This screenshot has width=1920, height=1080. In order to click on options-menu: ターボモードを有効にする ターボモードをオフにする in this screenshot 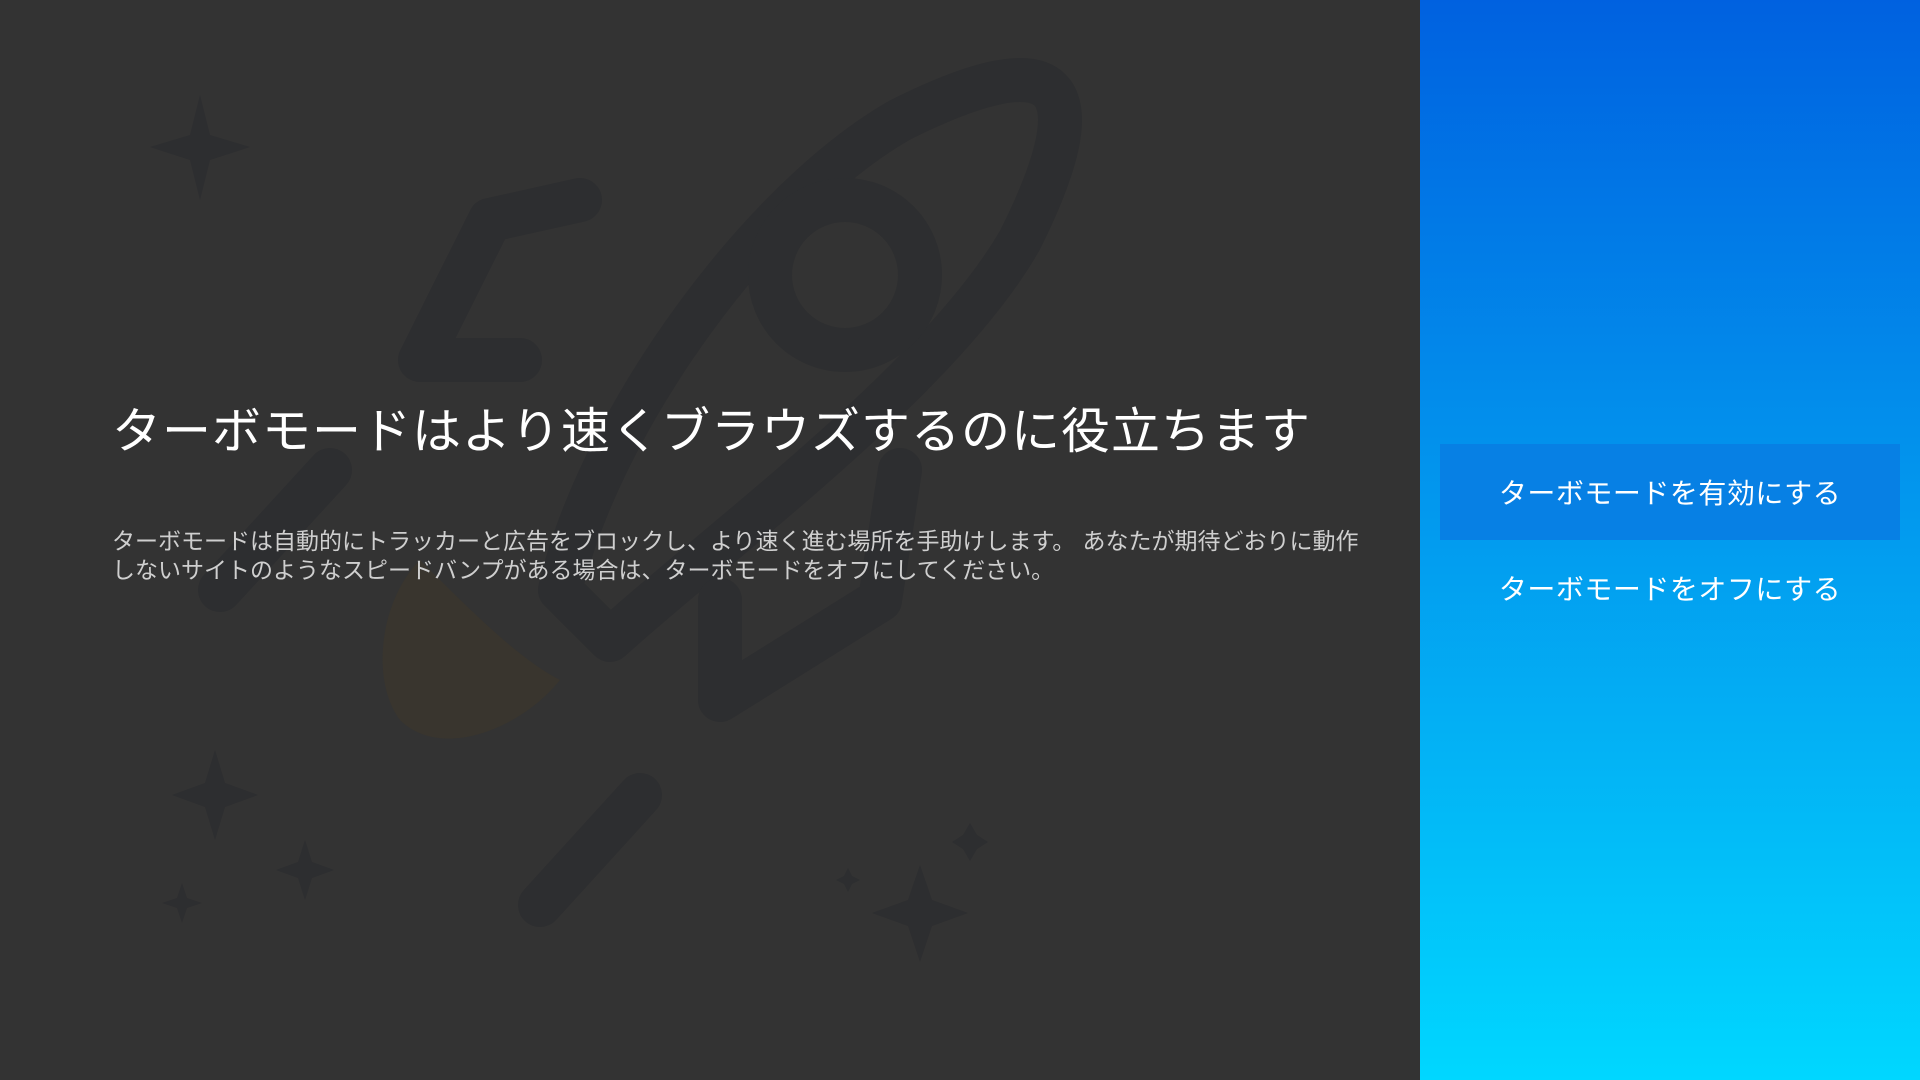, I will do `click(1670, 540)`.